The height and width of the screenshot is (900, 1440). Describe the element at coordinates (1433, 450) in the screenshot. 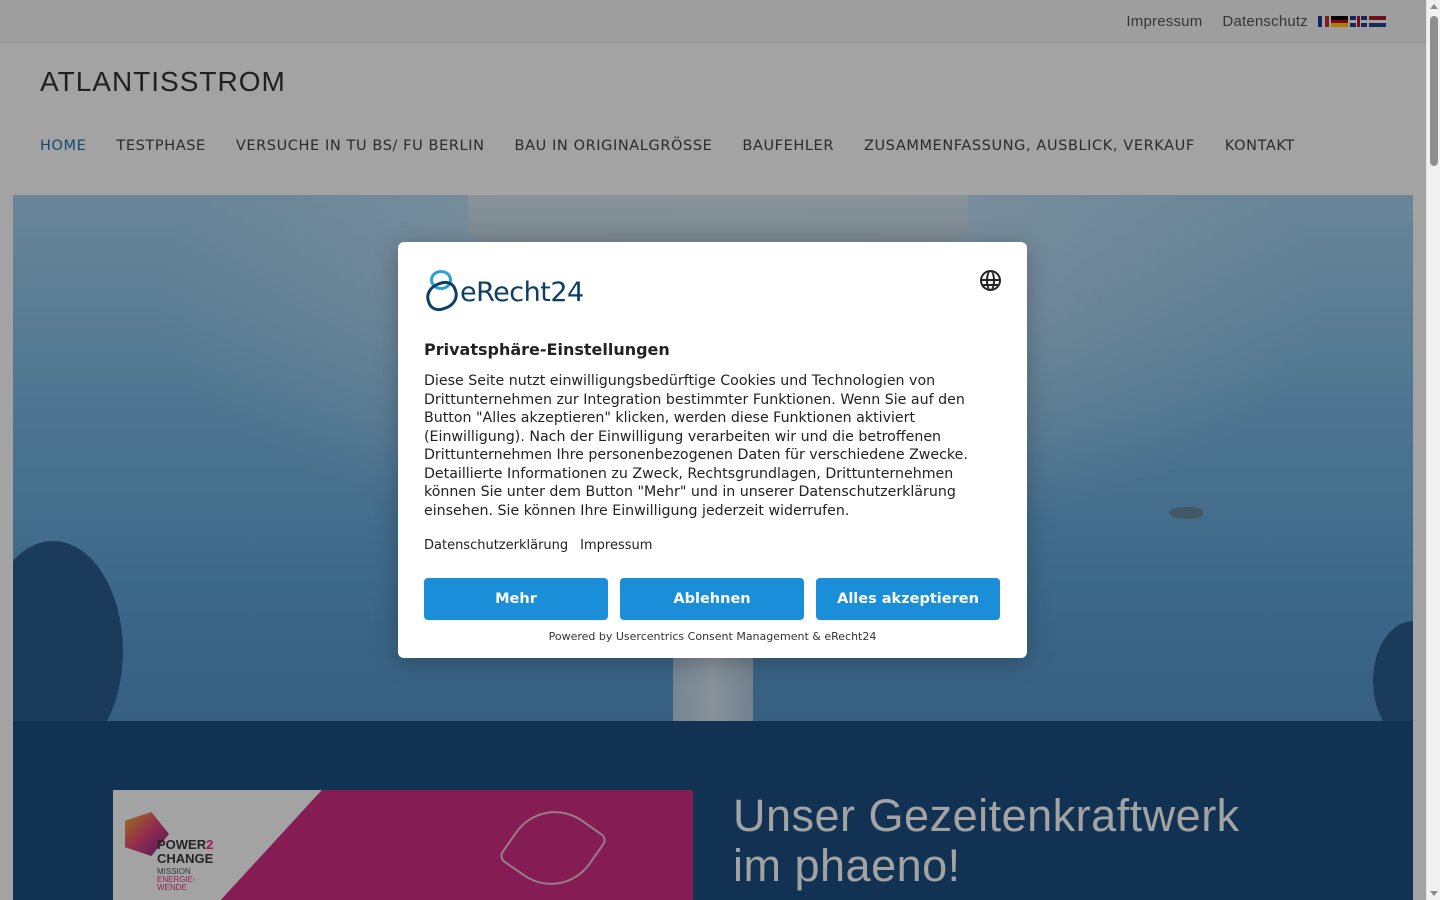

I see `page-scrollbar` at that location.